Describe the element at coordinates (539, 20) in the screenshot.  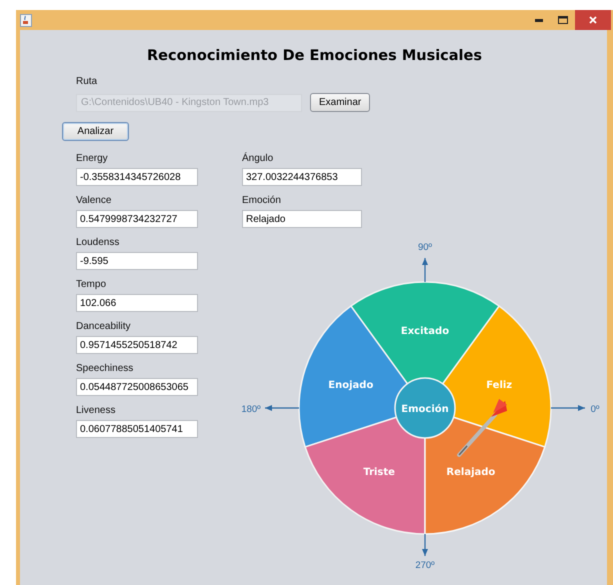
I see `minimize-icon` at that location.